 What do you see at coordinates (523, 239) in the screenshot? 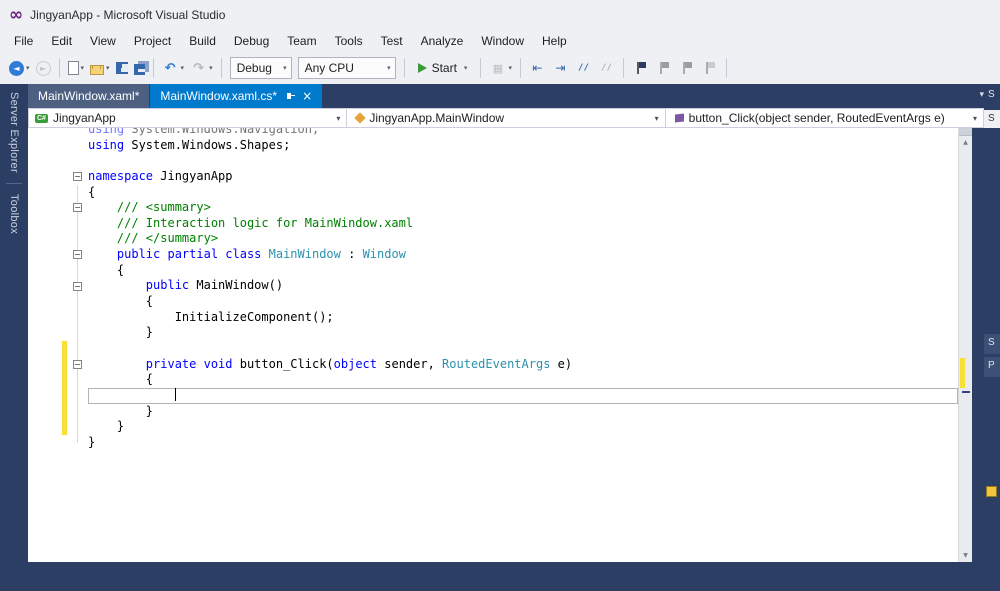
I see `code-line-8: /// </summary>` at bounding box center [523, 239].